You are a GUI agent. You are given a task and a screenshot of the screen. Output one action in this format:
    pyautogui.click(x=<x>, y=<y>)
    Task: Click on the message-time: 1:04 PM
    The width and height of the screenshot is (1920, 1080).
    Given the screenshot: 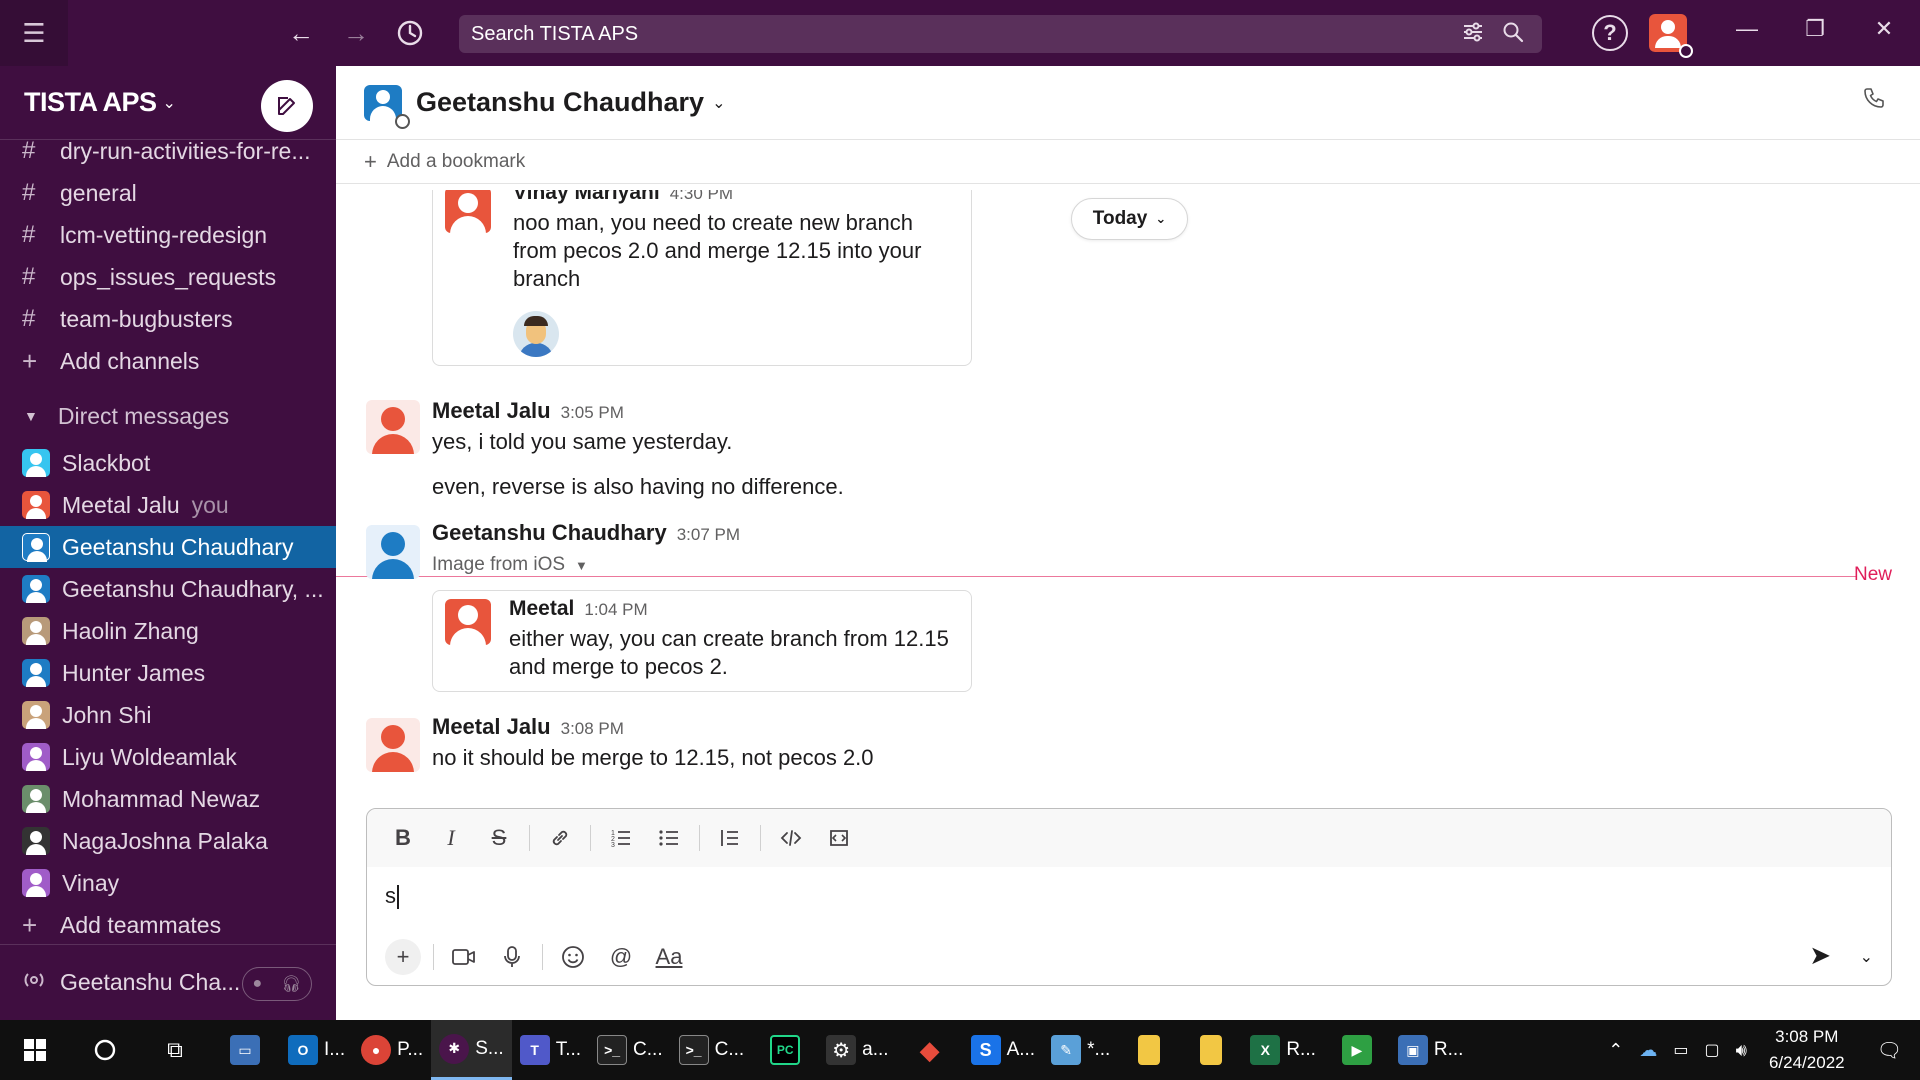 What is the action you would take?
    pyautogui.click(x=615, y=609)
    